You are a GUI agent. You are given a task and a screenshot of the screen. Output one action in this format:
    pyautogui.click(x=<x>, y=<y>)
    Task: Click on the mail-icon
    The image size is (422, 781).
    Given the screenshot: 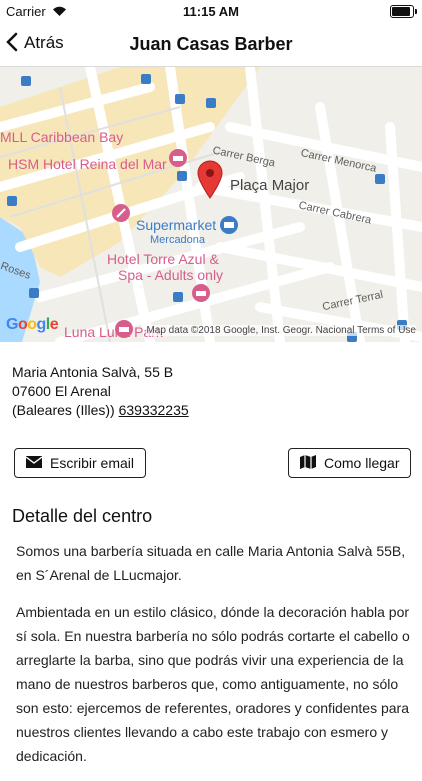 What is the action you would take?
    pyautogui.click(x=34, y=463)
    